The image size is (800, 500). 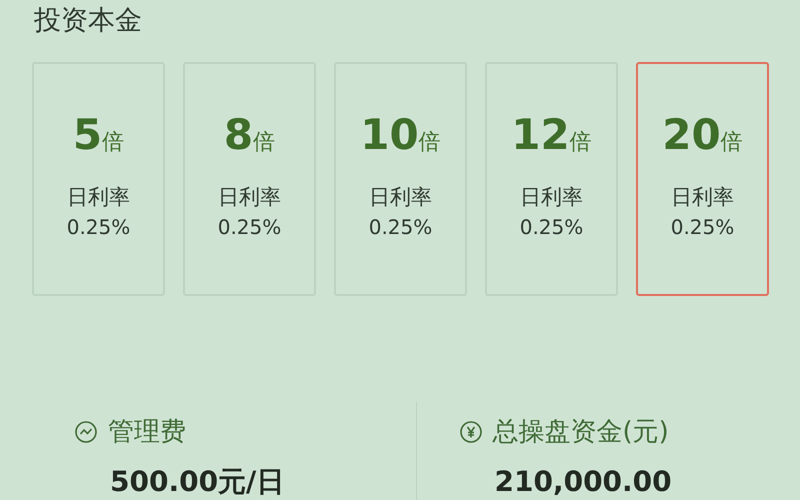 What do you see at coordinates (197, 482) in the screenshot?
I see `stat-value: 500.00元/日` at bounding box center [197, 482].